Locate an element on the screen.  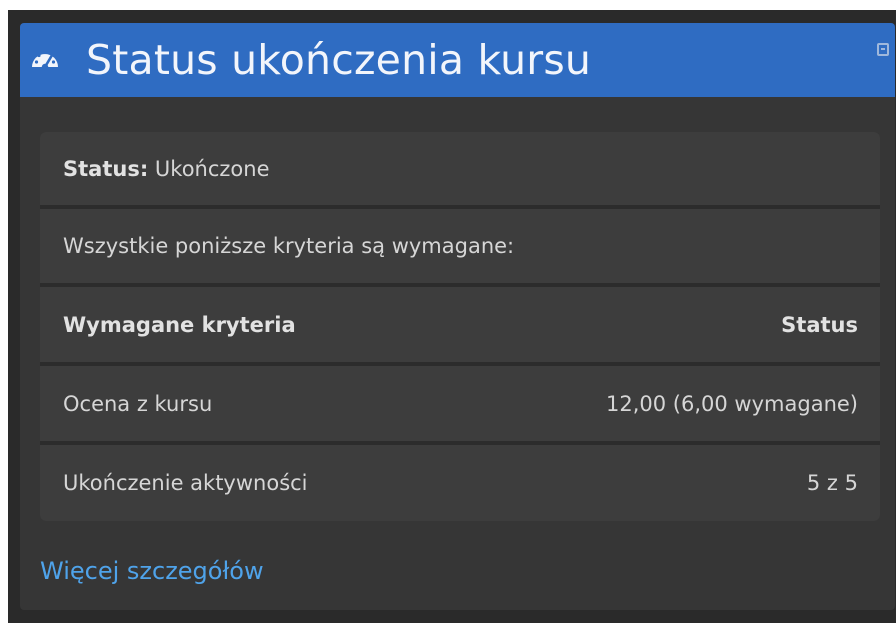
requirement-note-row: Wszystkie poniższe kryteria są wymagane: is located at coordinates (460, 246).